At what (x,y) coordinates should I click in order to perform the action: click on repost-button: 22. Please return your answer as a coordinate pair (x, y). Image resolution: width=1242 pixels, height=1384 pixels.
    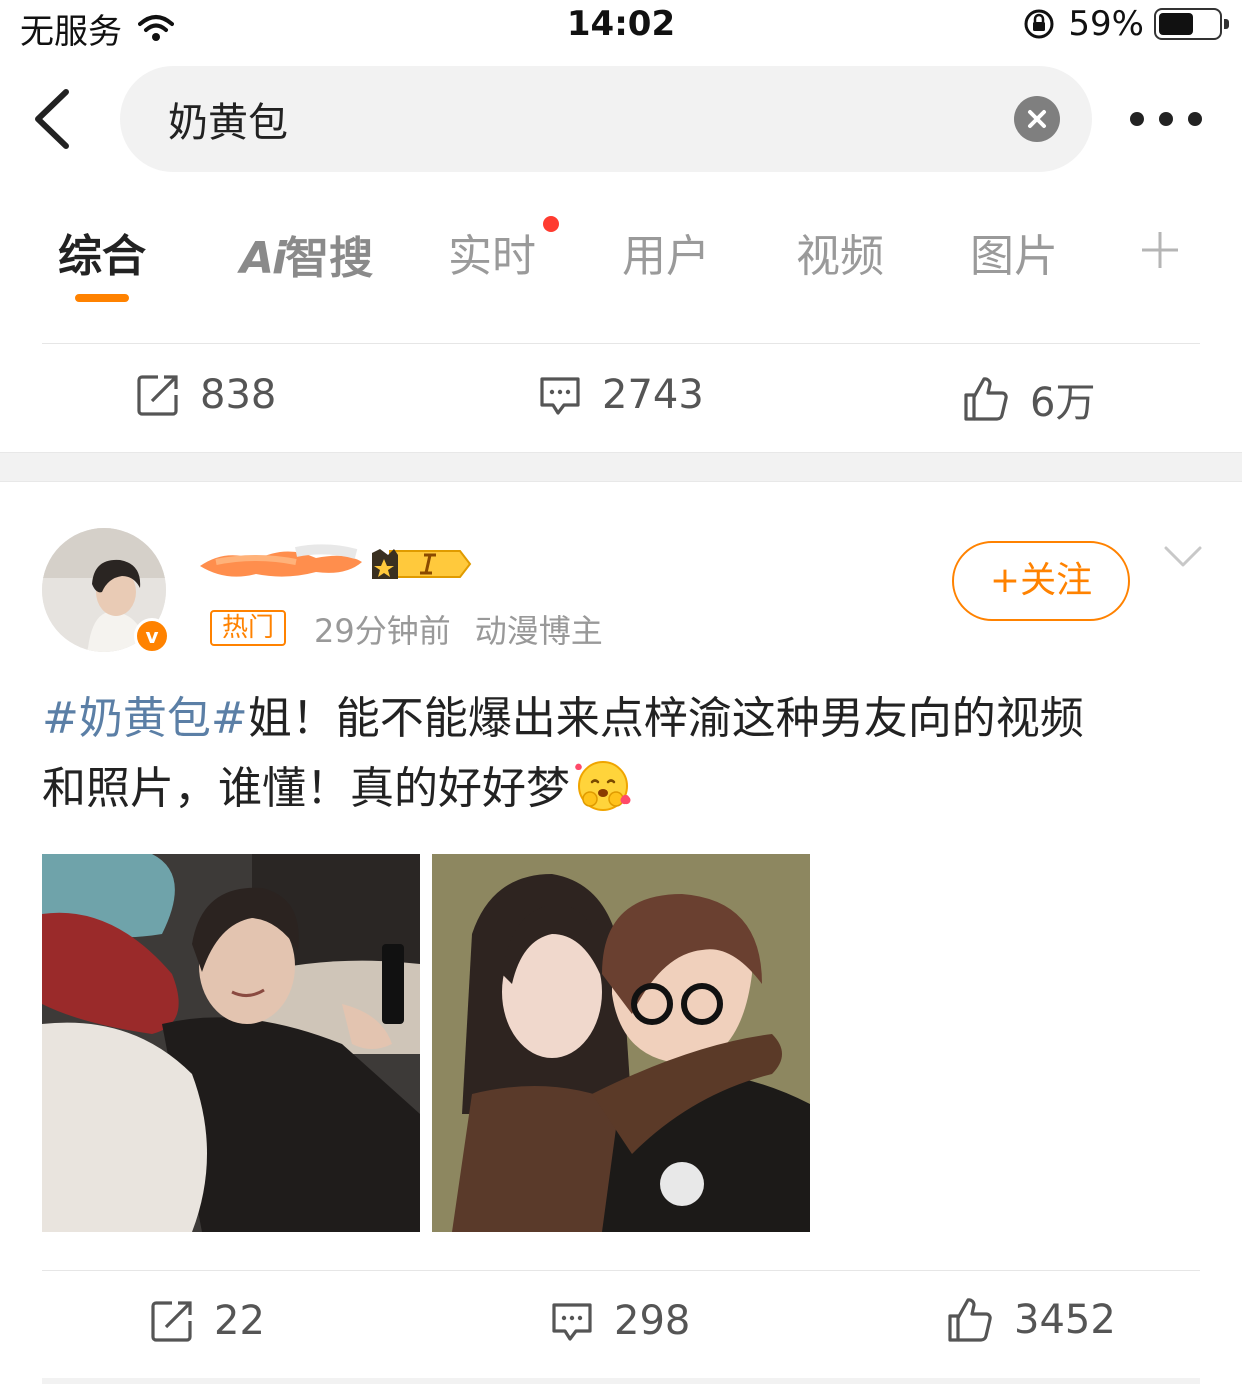
    Looking at the image, I should click on (207, 1321).